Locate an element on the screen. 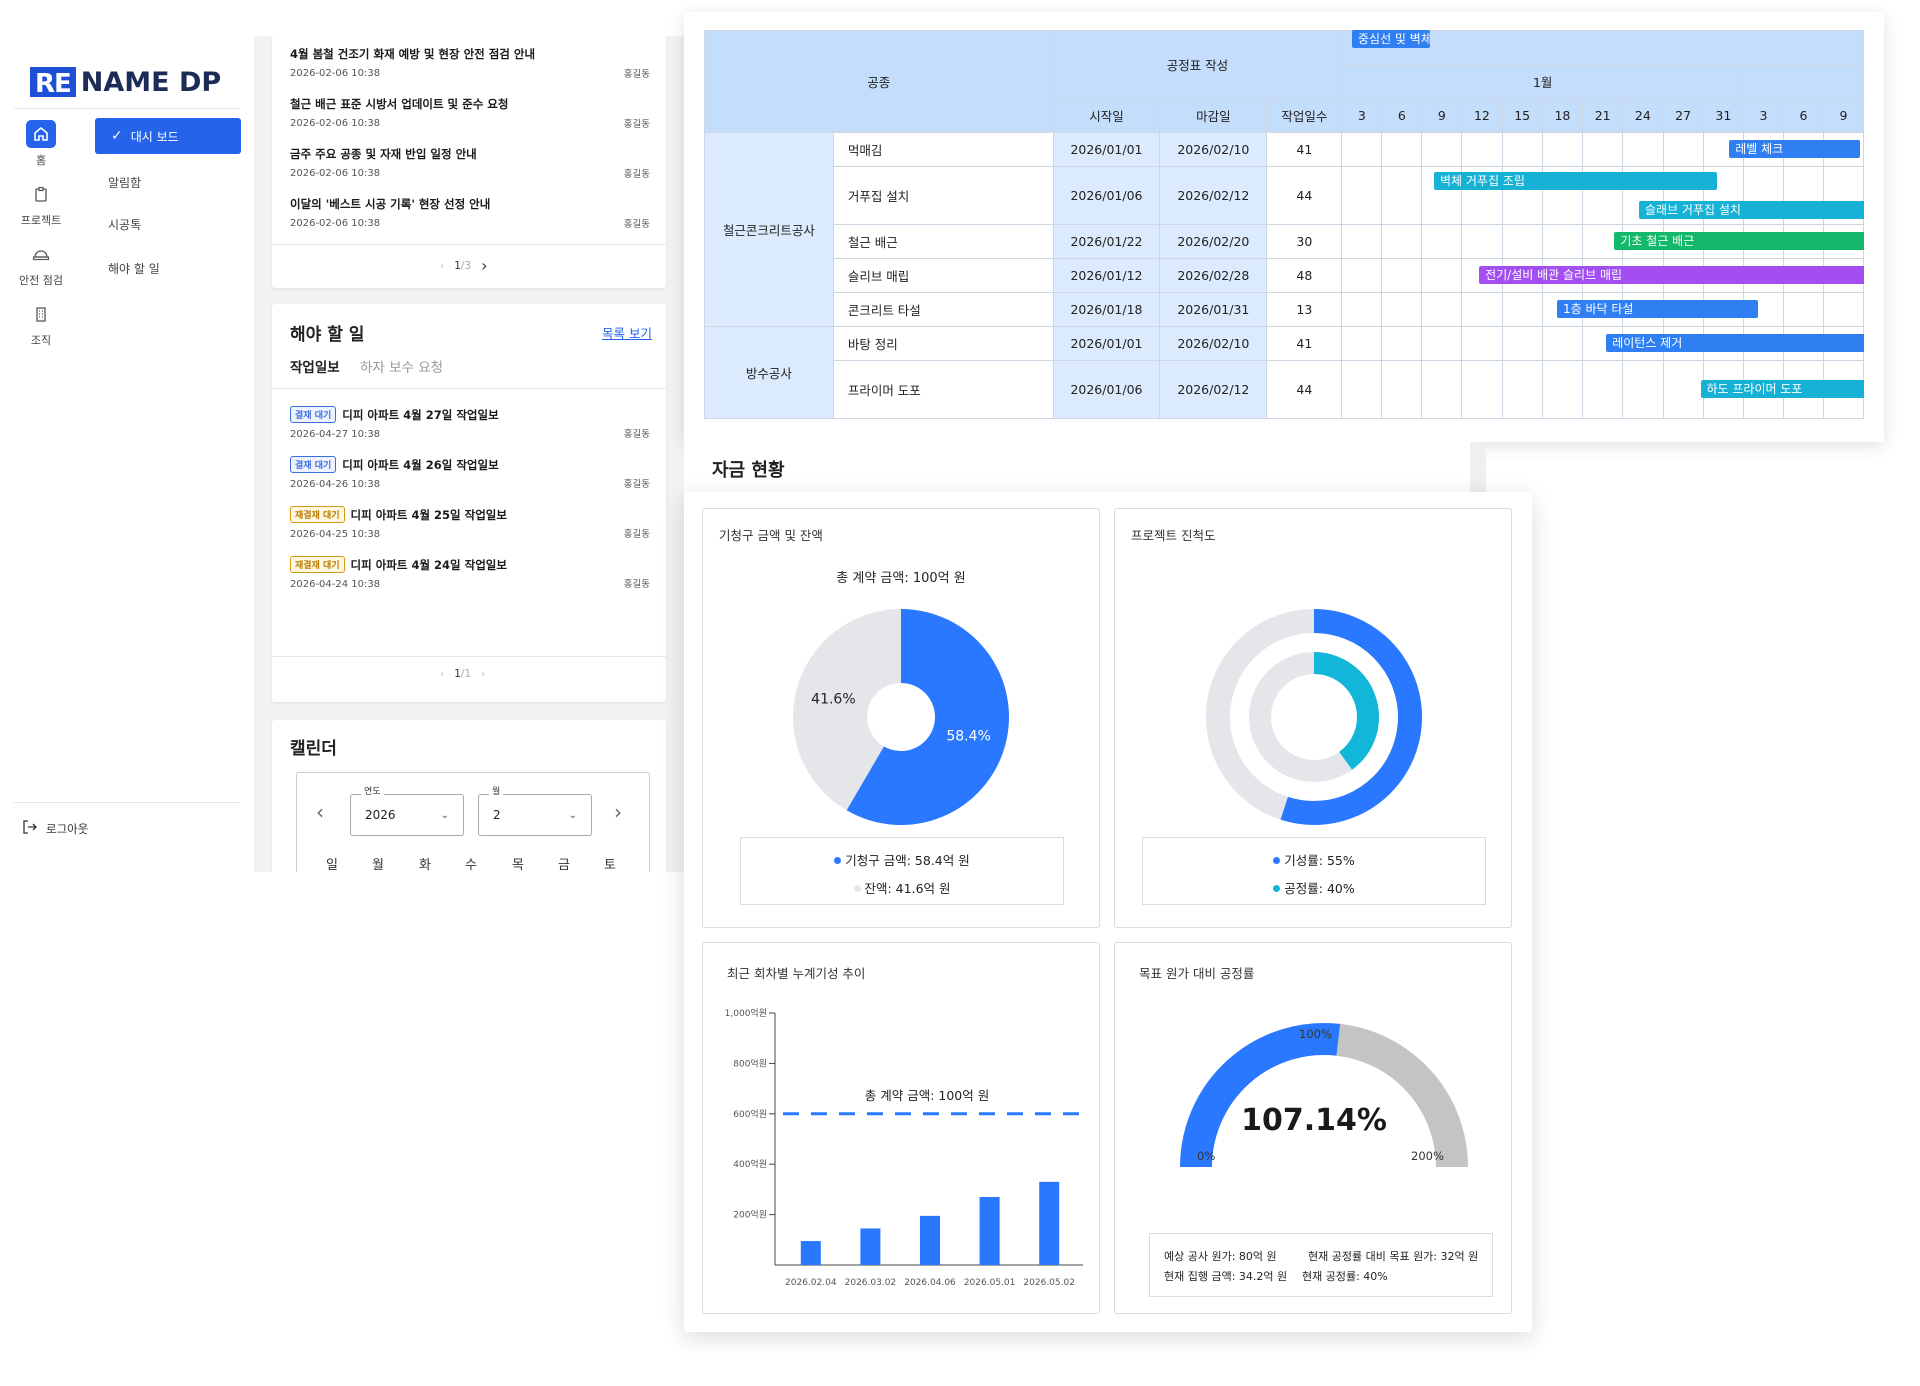 The width and height of the screenshot is (1920, 1386). brand-logo: RE NAME DP is located at coordinates (125, 82).